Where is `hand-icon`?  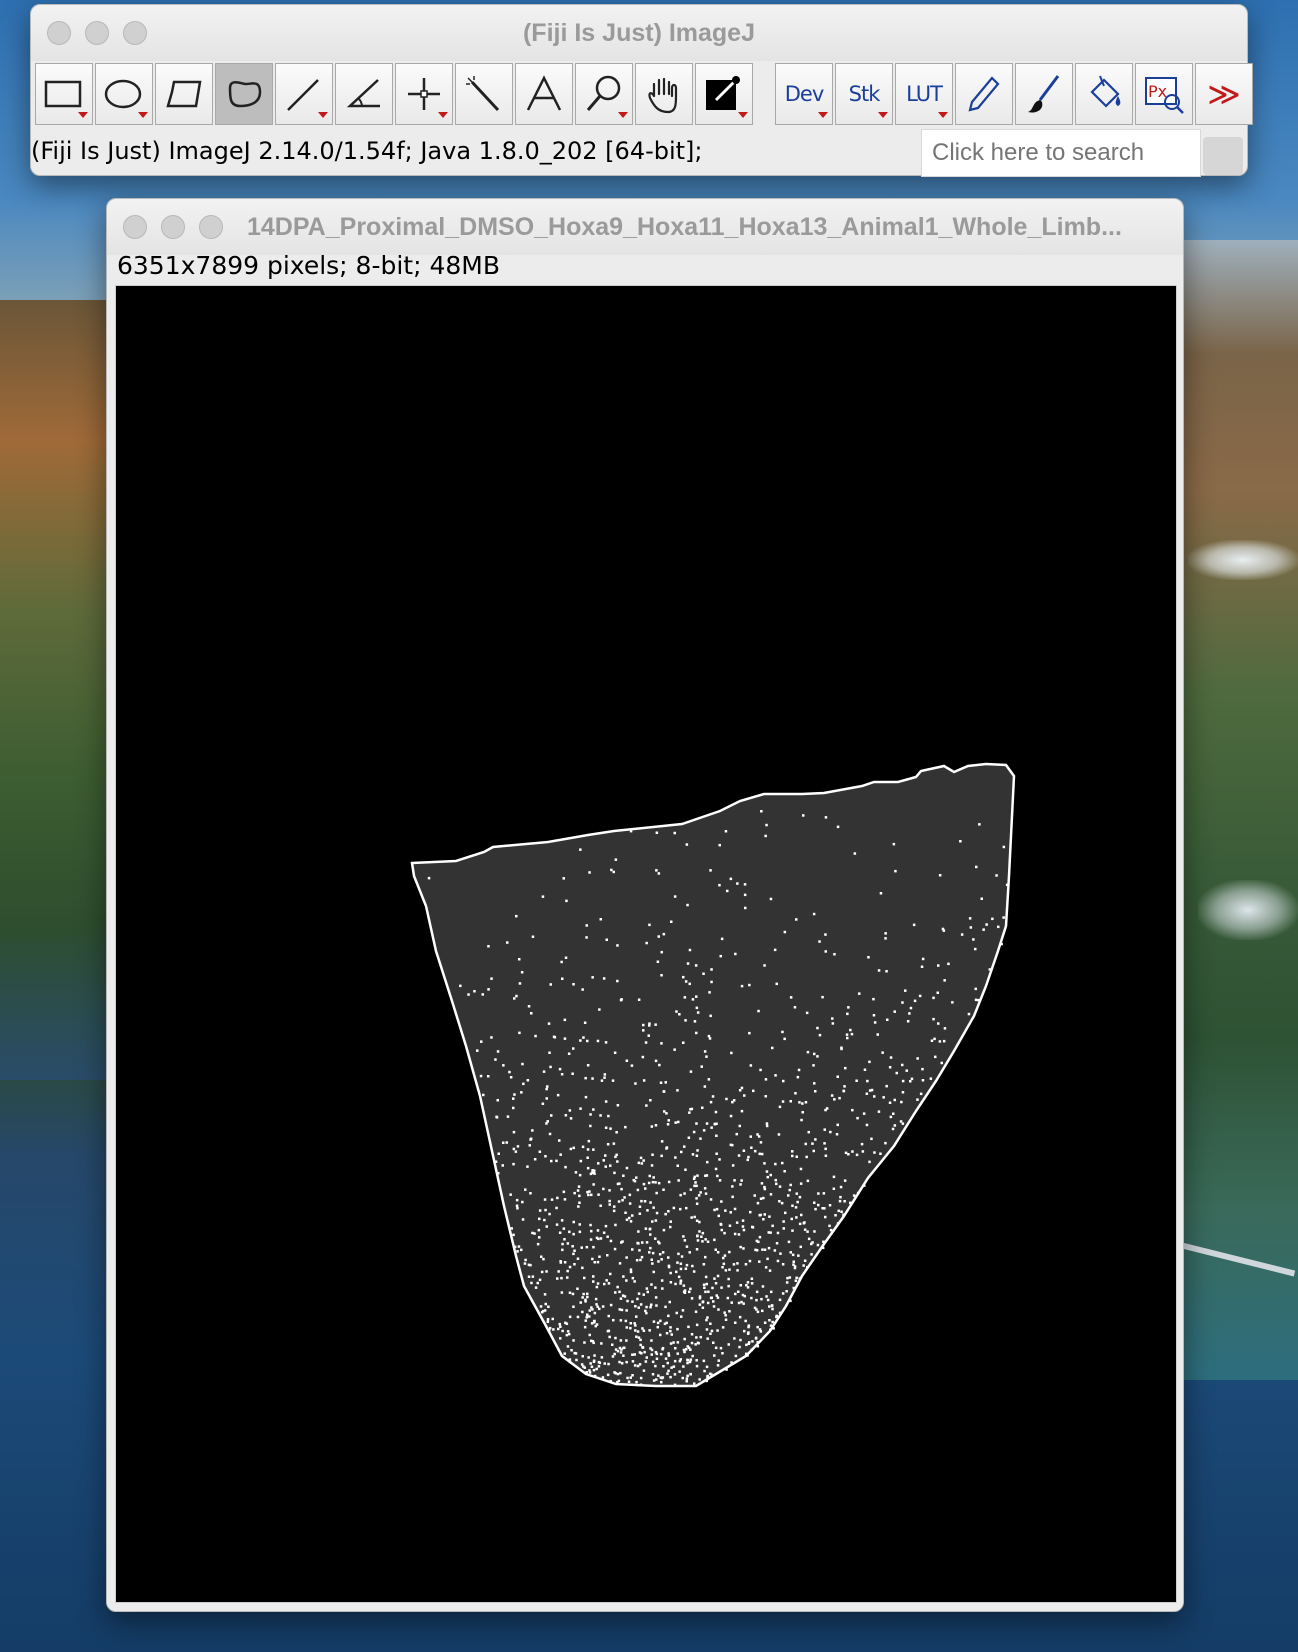
hand-icon is located at coordinates (663, 95).